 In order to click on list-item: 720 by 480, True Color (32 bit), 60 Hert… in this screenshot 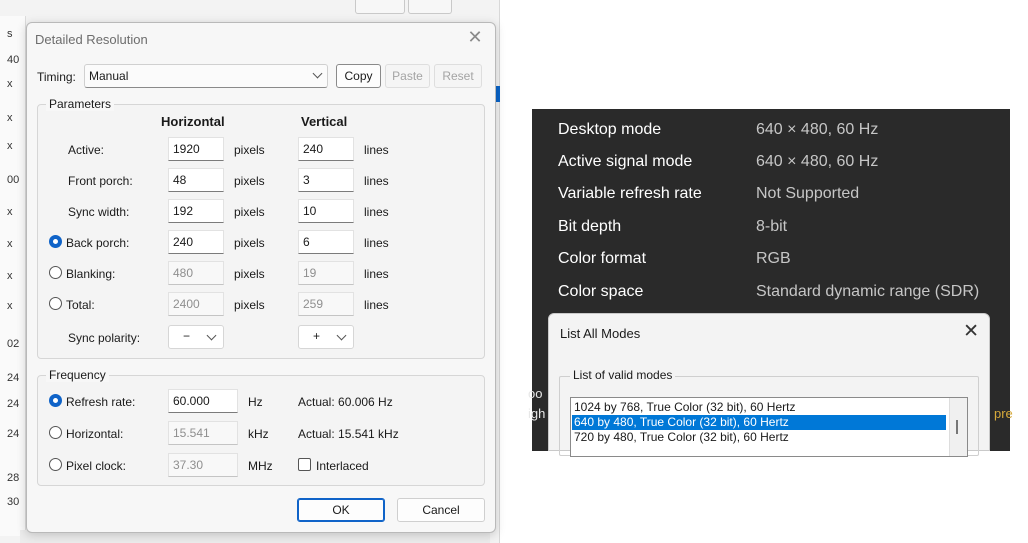, I will do `click(681, 437)`.